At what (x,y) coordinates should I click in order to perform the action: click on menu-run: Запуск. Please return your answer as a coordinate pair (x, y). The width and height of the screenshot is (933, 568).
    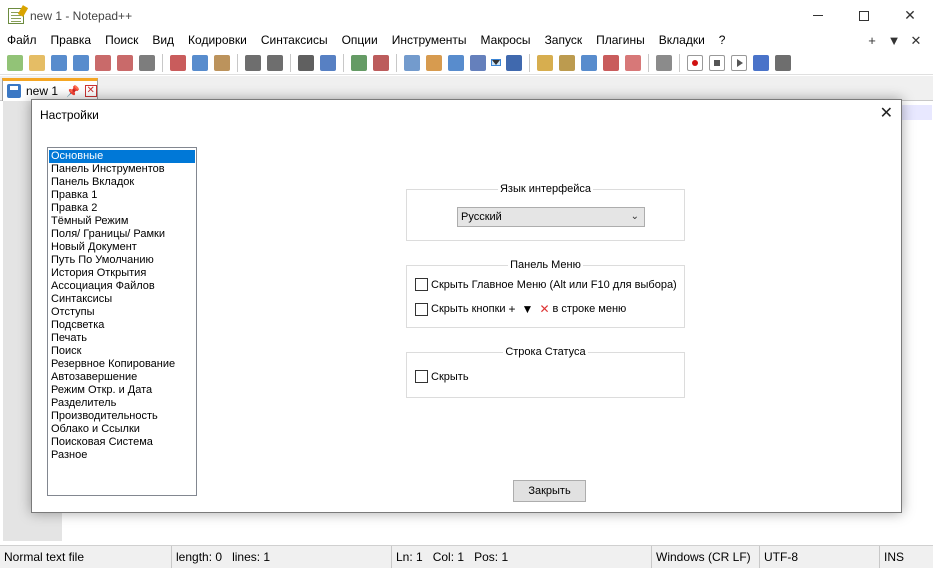
    Looking at the image, I should click on (564, 40).